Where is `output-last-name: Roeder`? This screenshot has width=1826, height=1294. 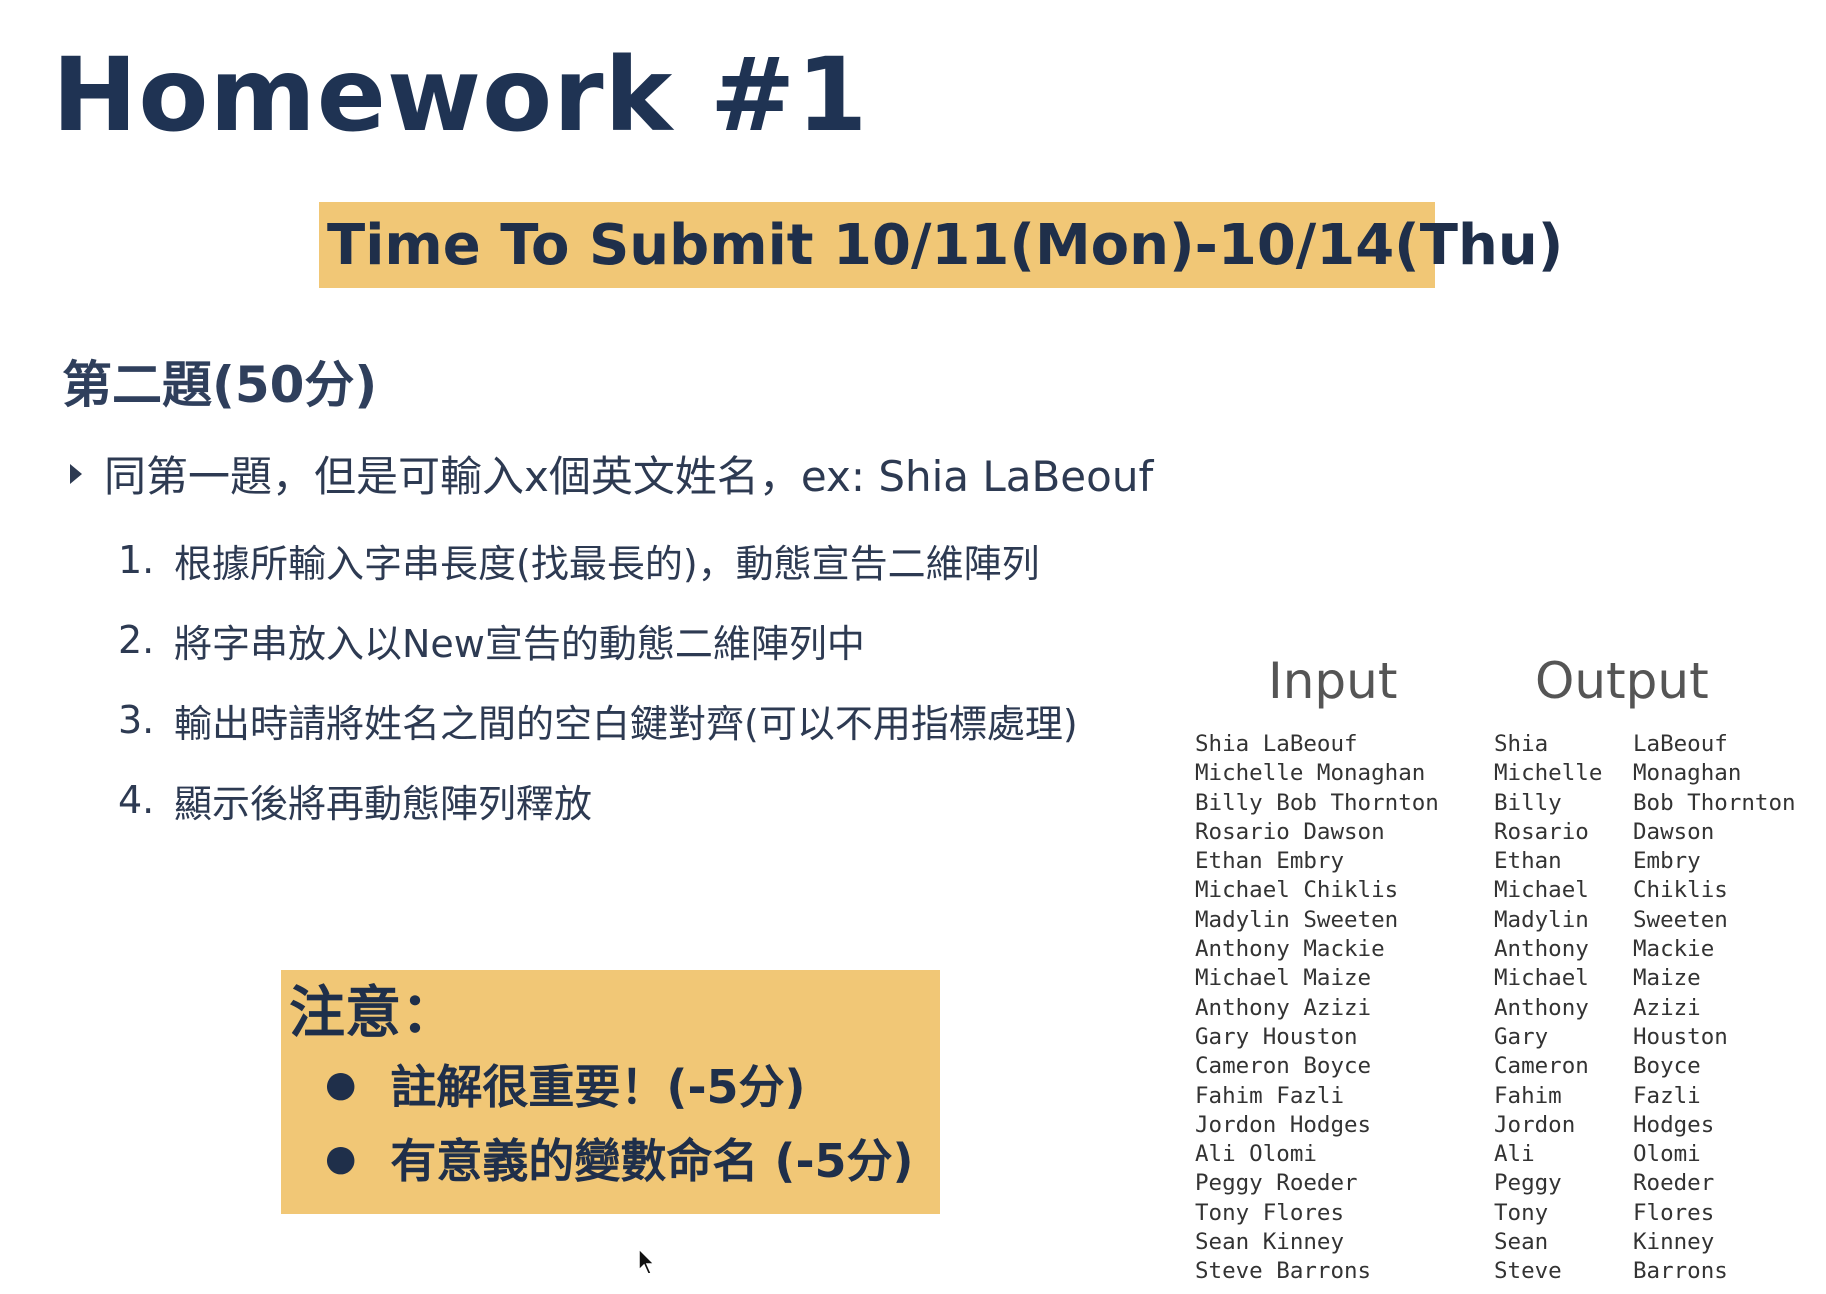
output-last-name: Roeder is located at coordinates (1674, 1183).